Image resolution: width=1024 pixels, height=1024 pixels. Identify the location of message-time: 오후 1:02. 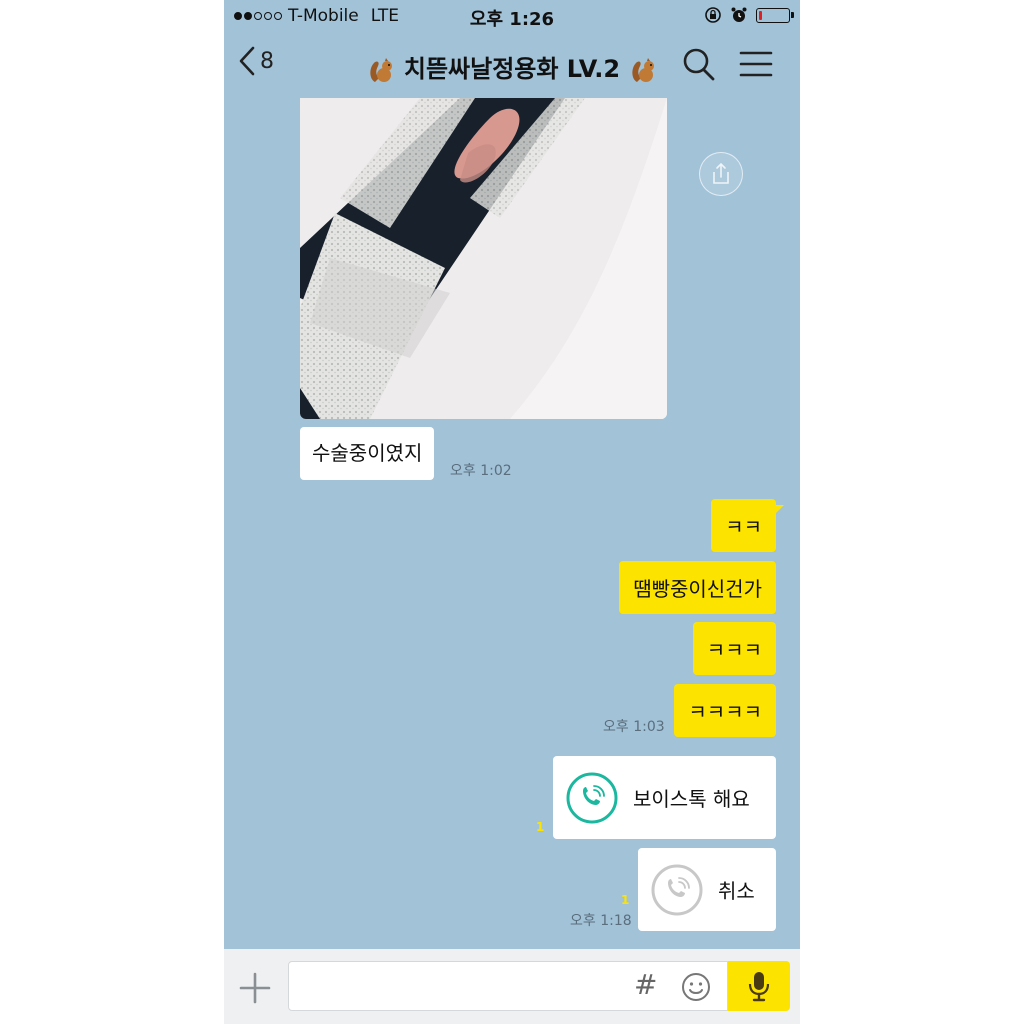
(481, 471).